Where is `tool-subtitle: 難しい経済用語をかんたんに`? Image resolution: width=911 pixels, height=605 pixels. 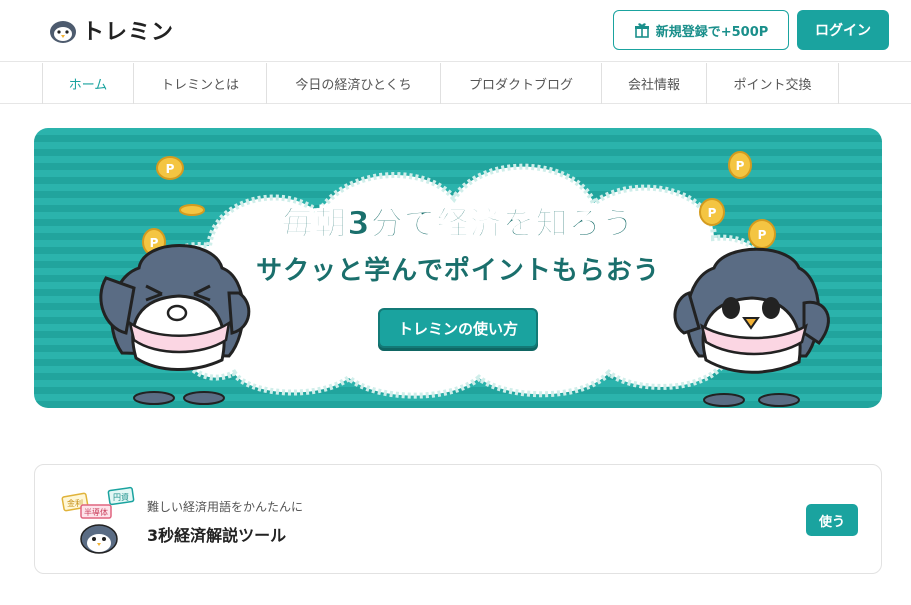
tool-subtitle: 難しい経済用語をかんたんに is located at coordinates (225, 507).